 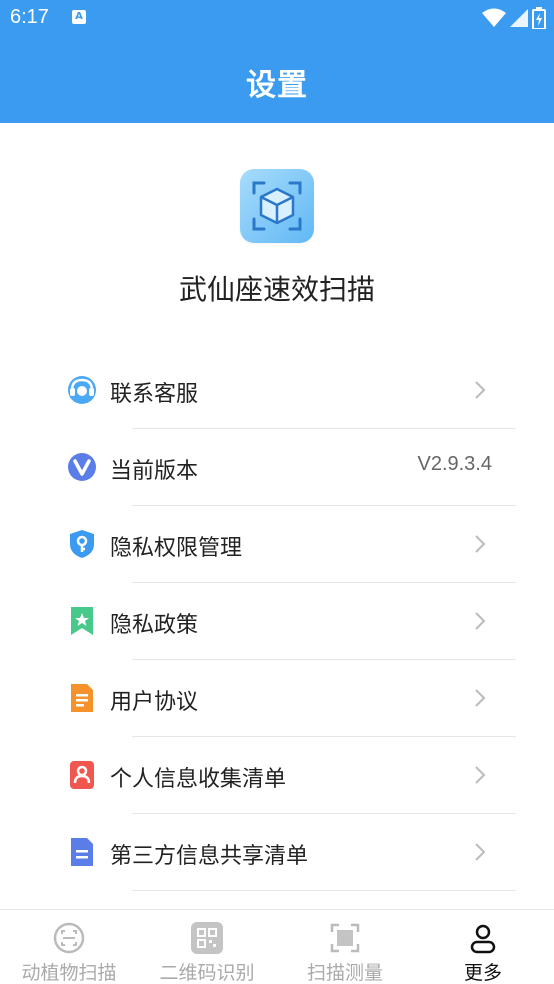 I want to click on 3d-box-scan-icon, so click(x=277, y=206).